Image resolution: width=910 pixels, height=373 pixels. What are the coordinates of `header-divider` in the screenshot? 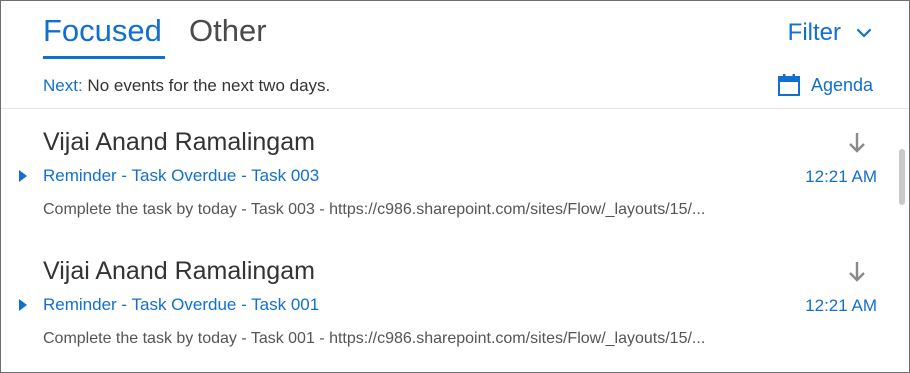 It's located at (455, 108).